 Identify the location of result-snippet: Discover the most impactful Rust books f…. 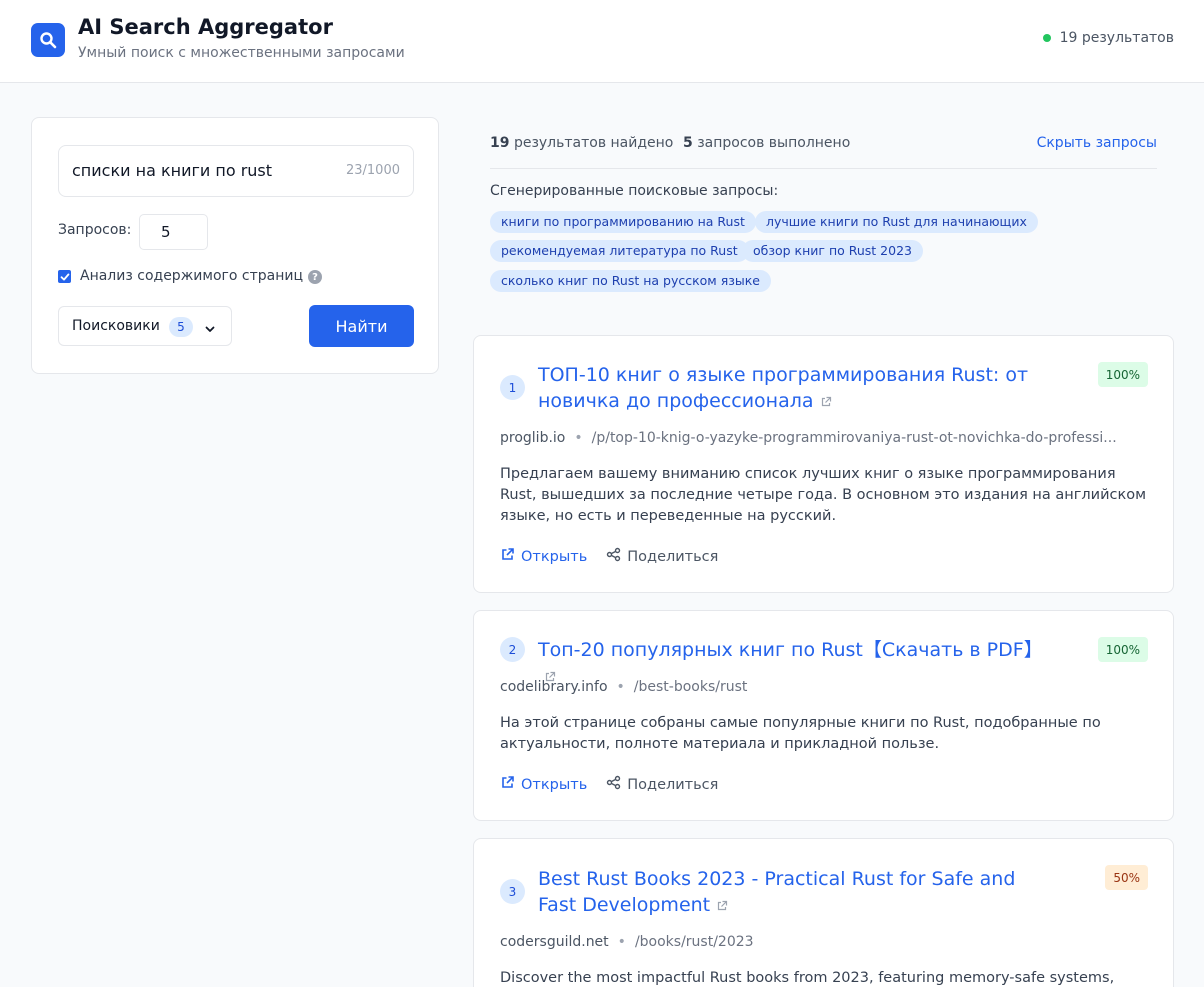
(807, 978).